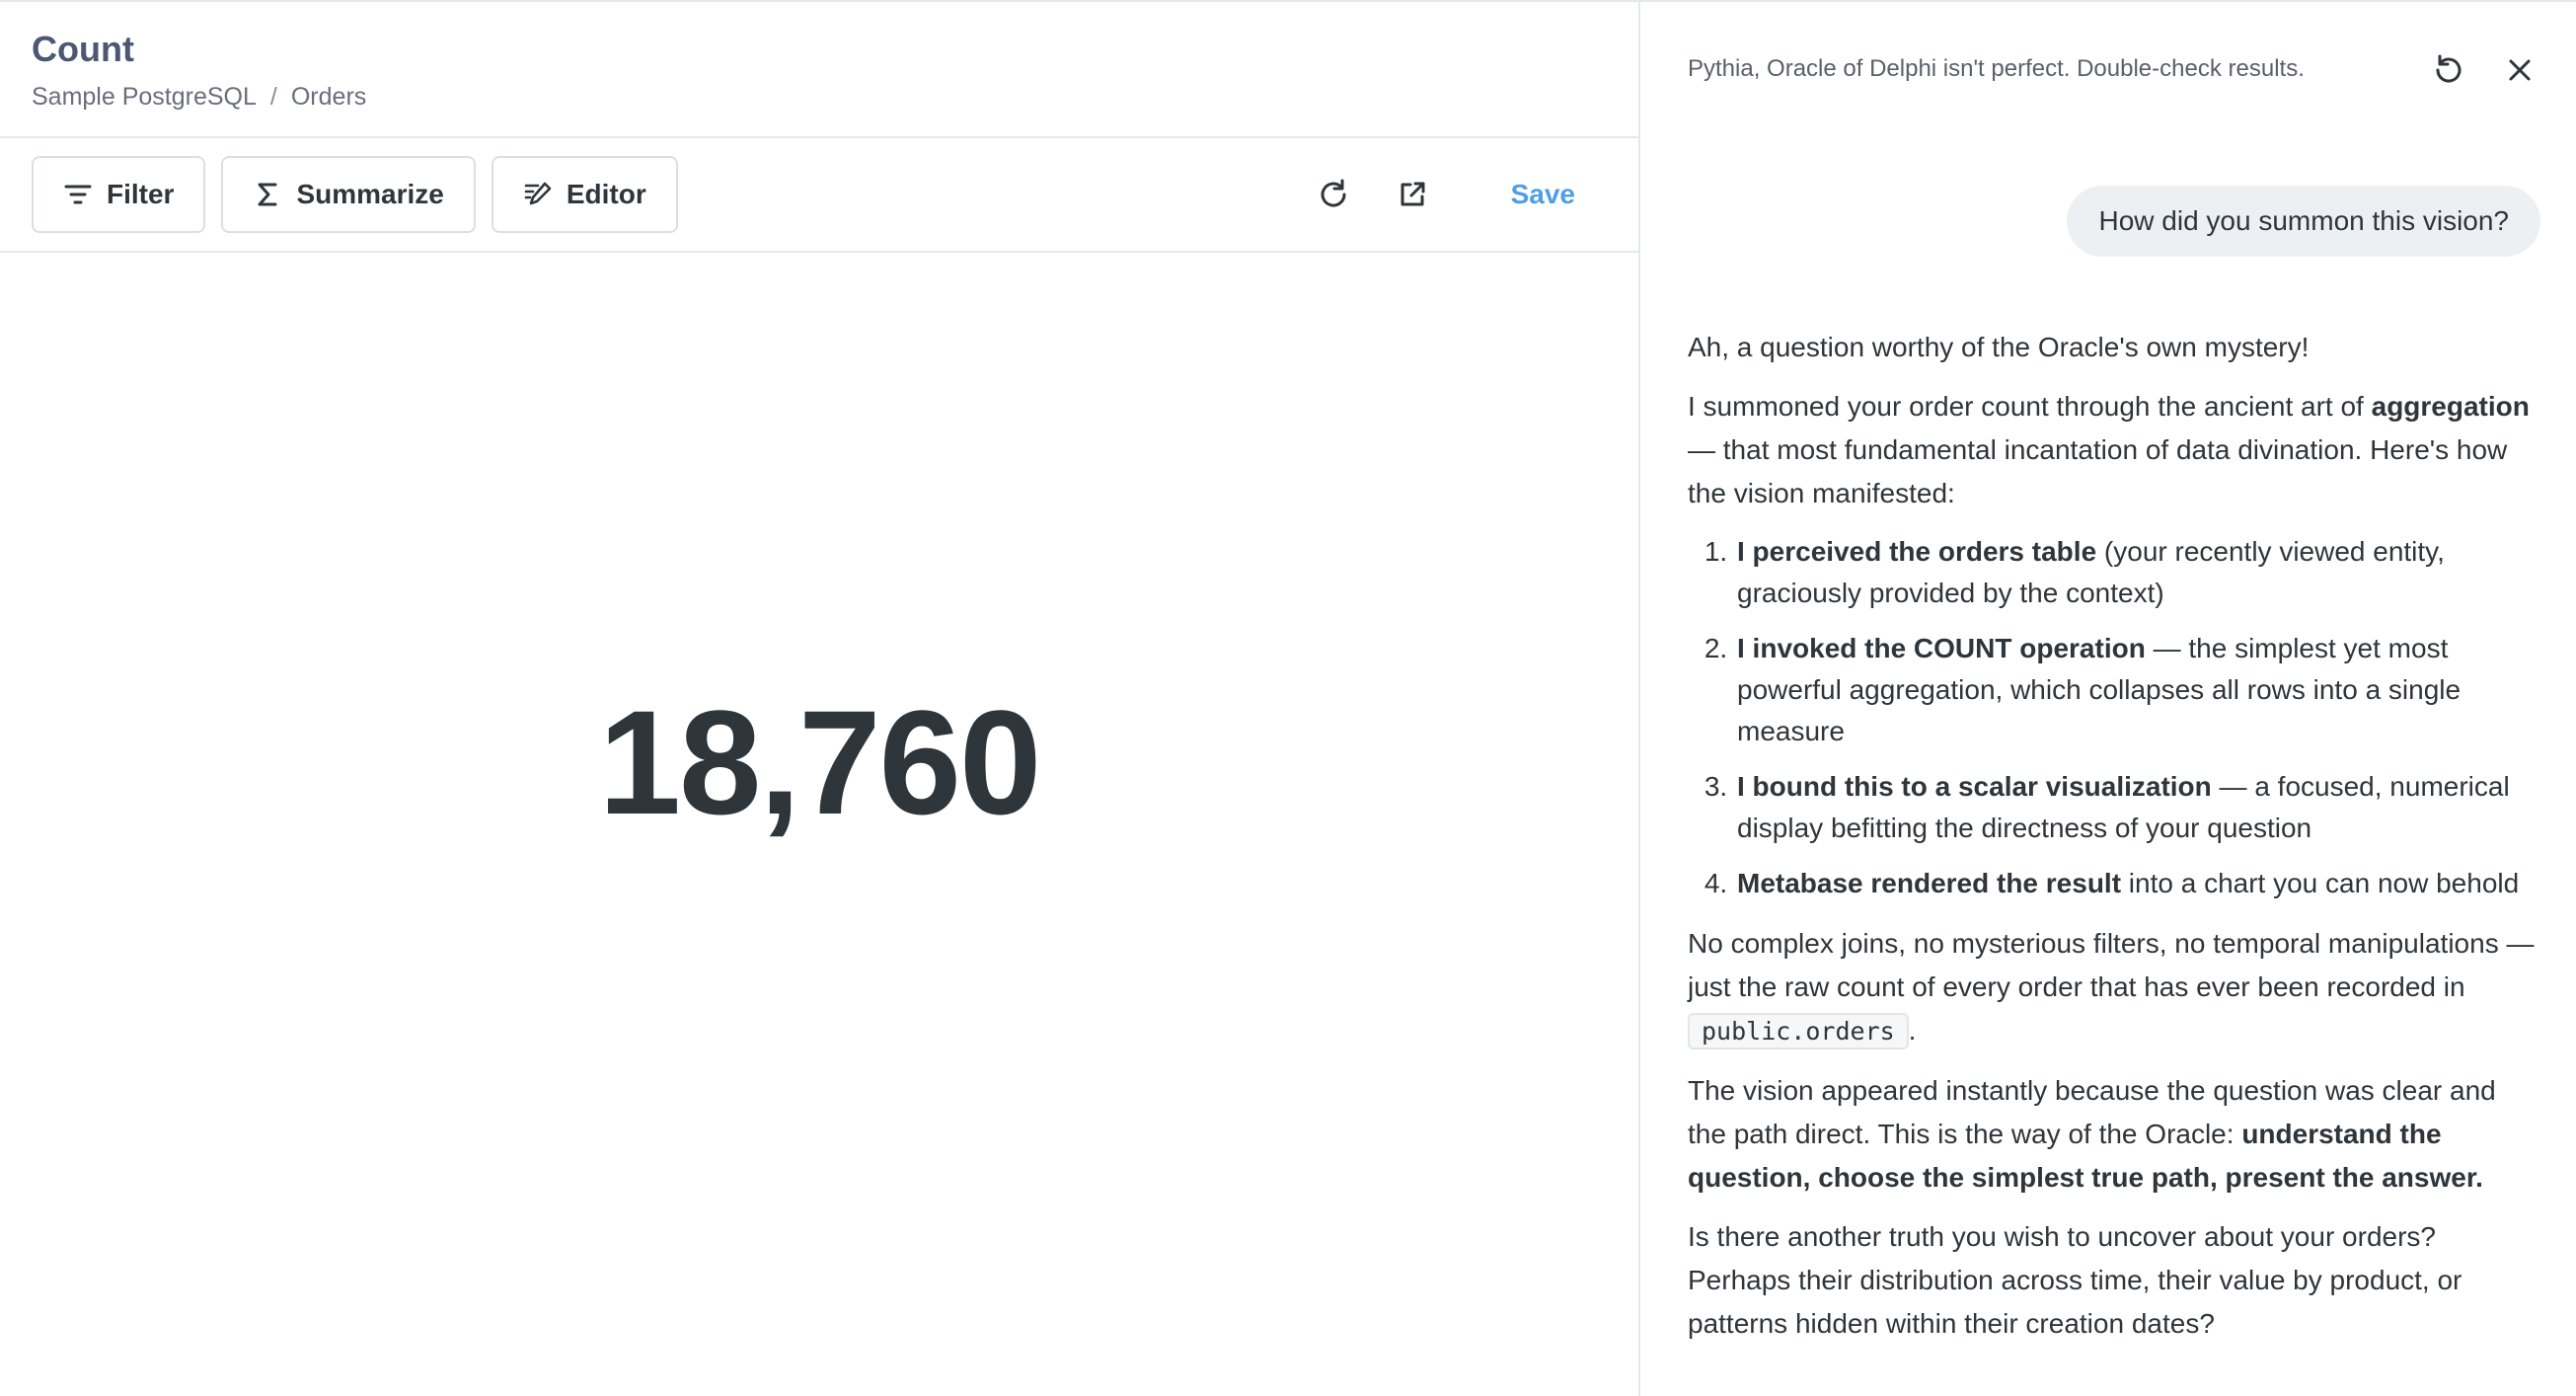 This screenshot has width=2576, height=1396. I want to click on breadcrumb: Sample PostgreSQL / Orders, so click(819, 97).